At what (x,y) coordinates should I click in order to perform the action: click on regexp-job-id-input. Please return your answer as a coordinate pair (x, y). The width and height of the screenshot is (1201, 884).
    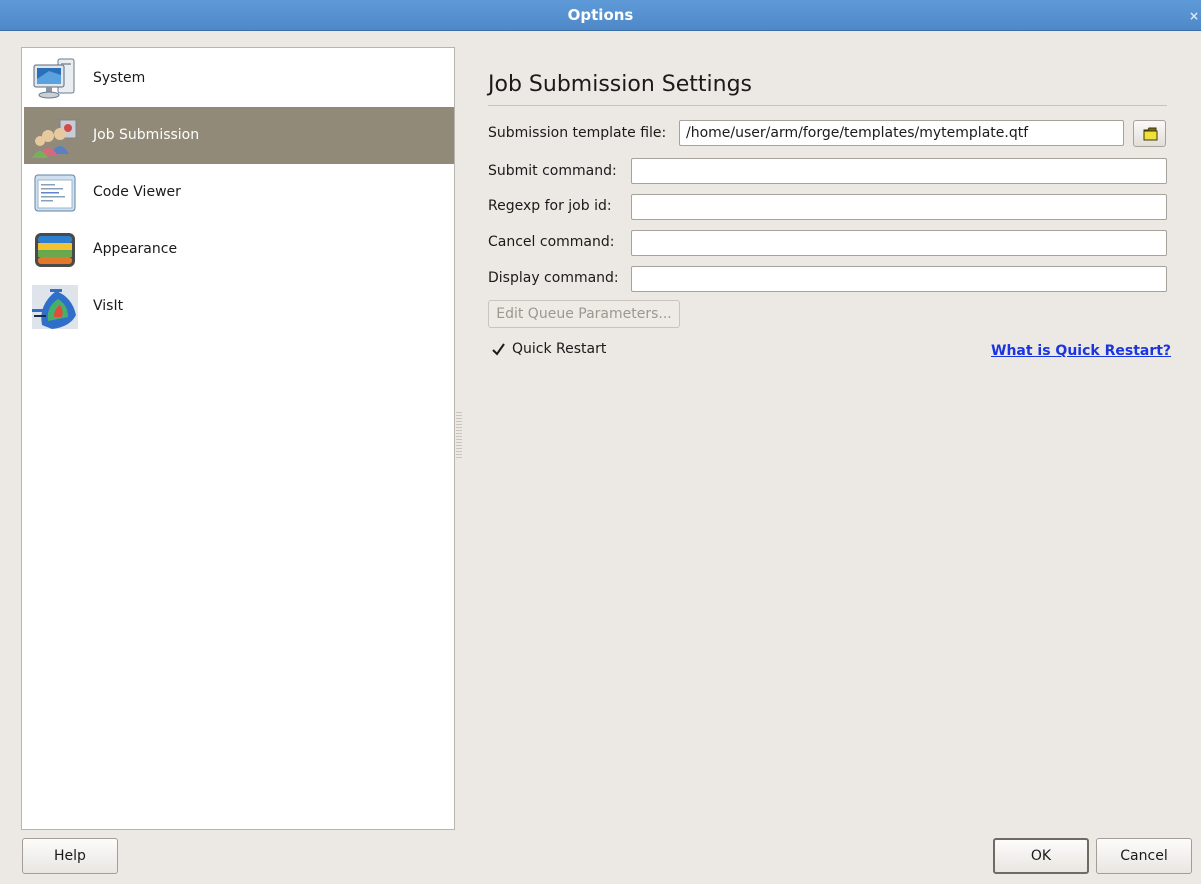
    Looking at the image, I should click on (899, 207).